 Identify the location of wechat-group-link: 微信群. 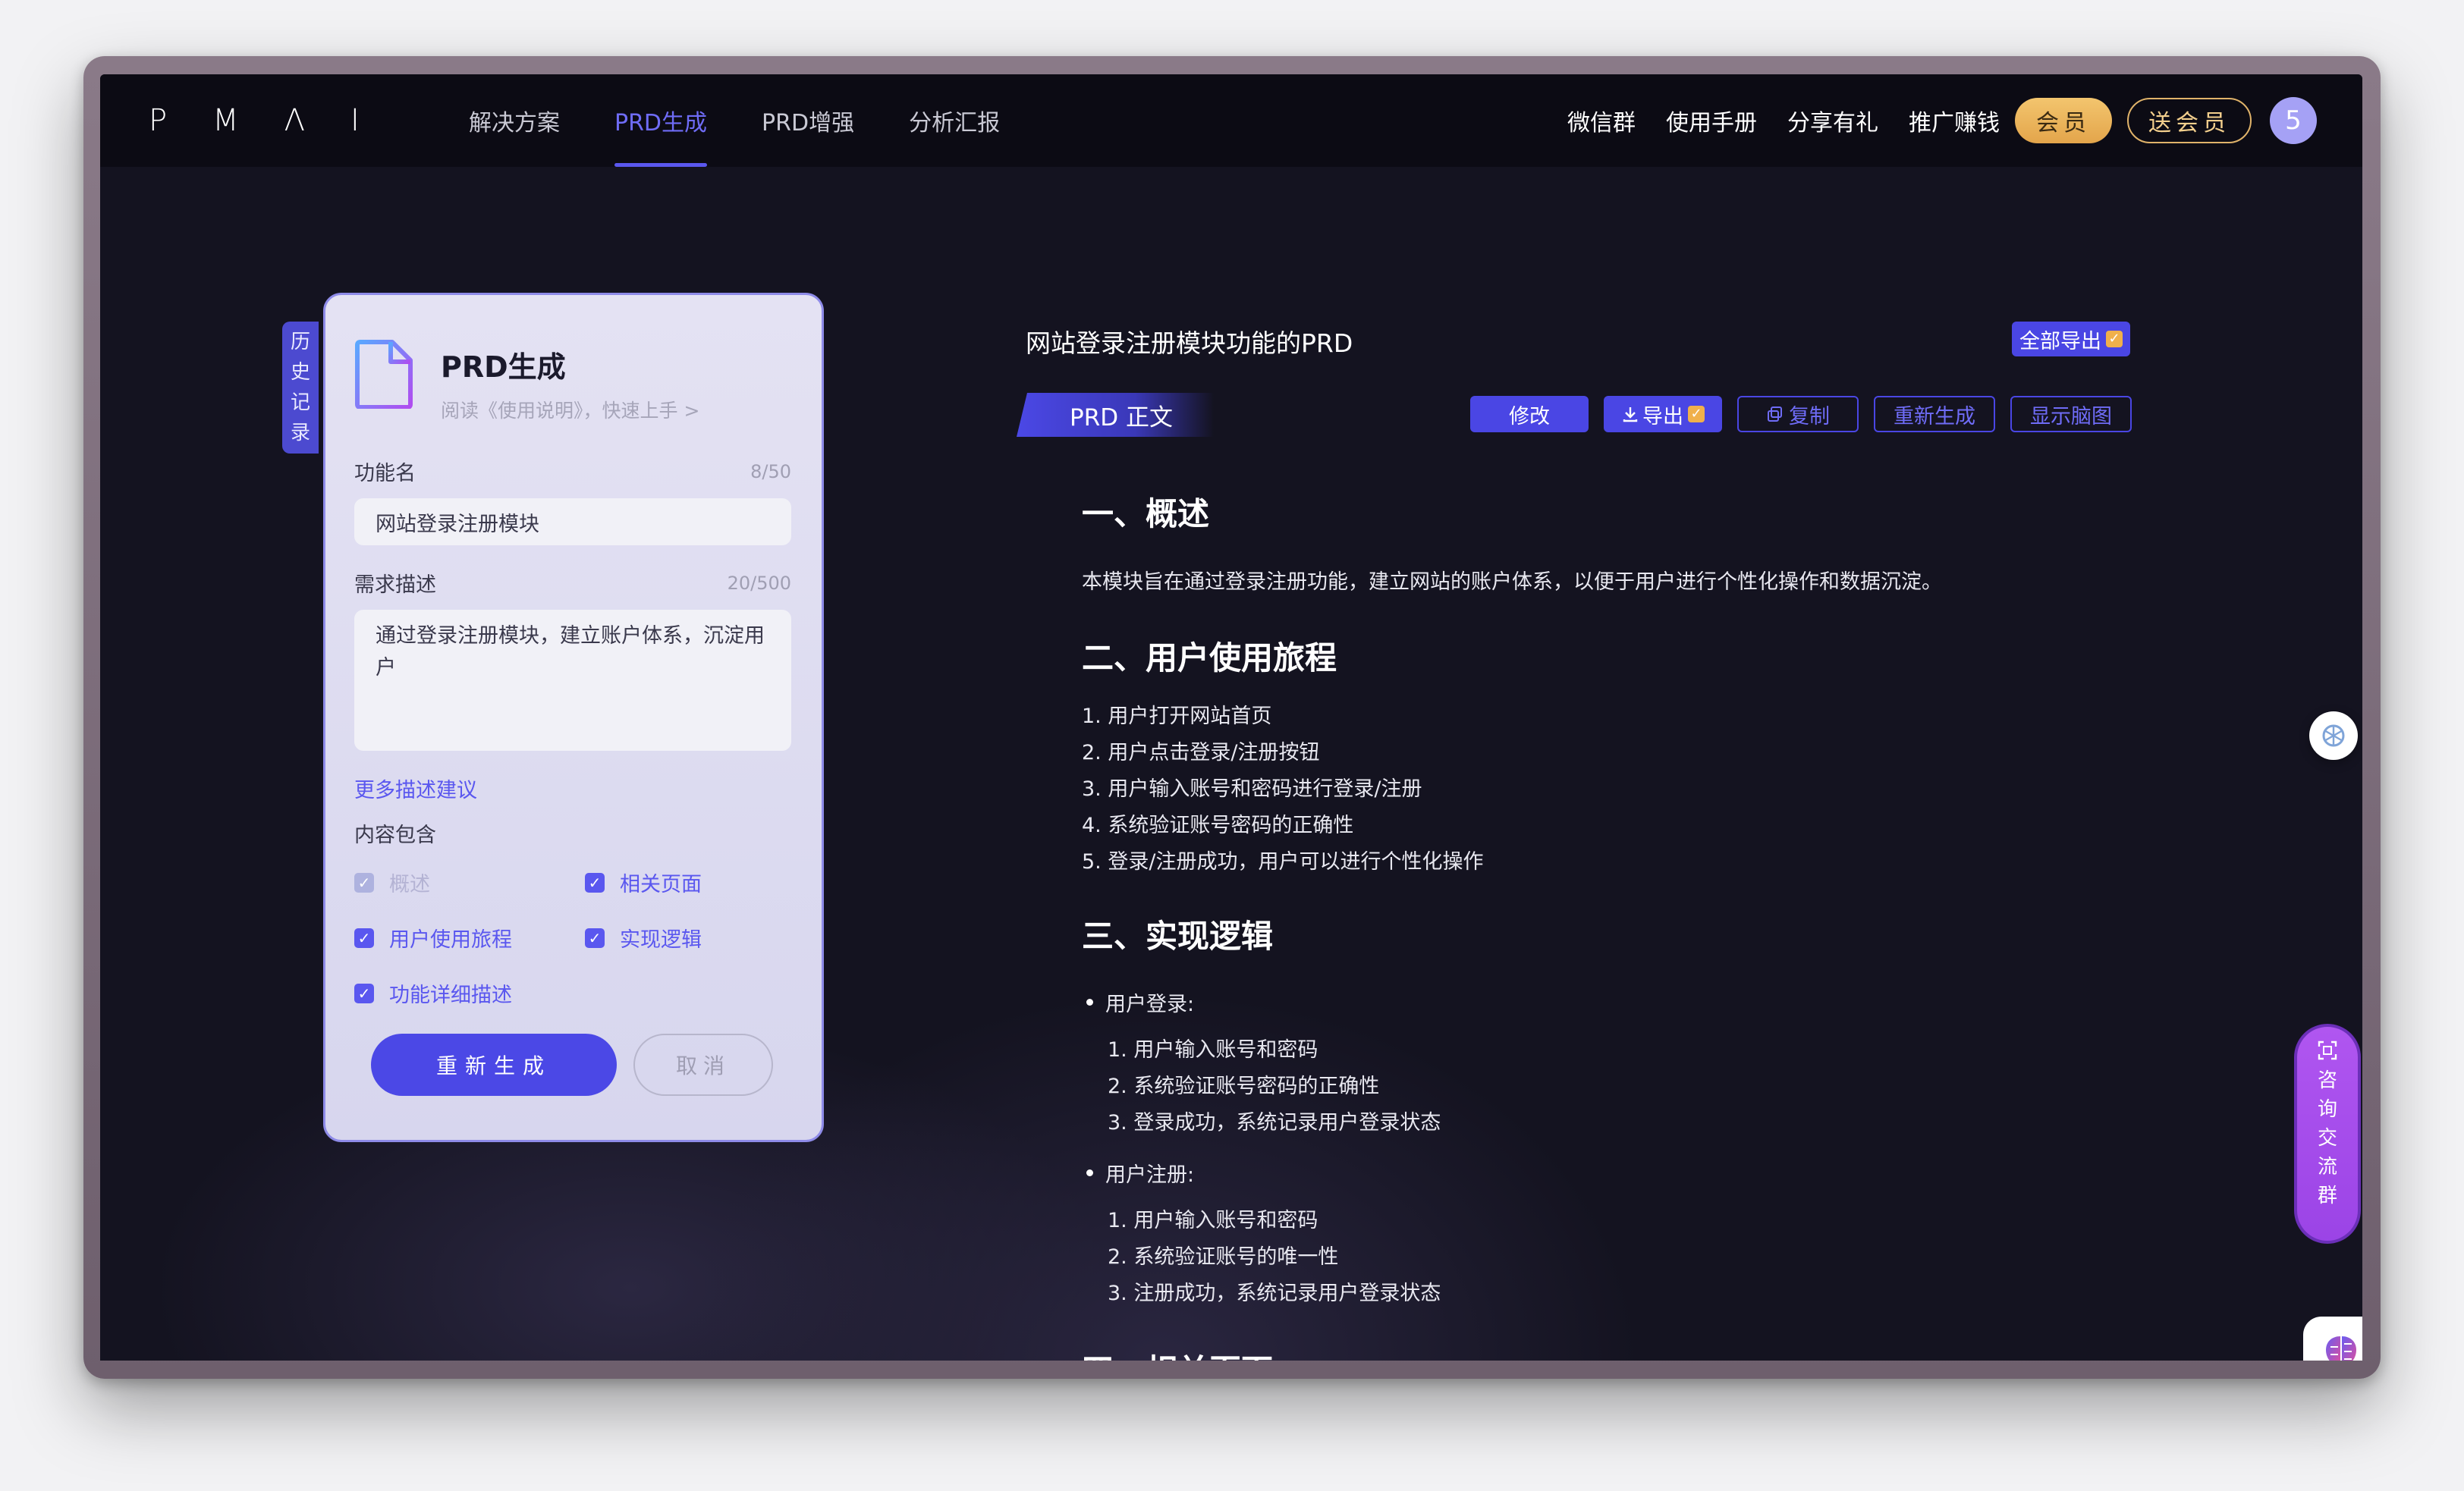
(1601, 120).